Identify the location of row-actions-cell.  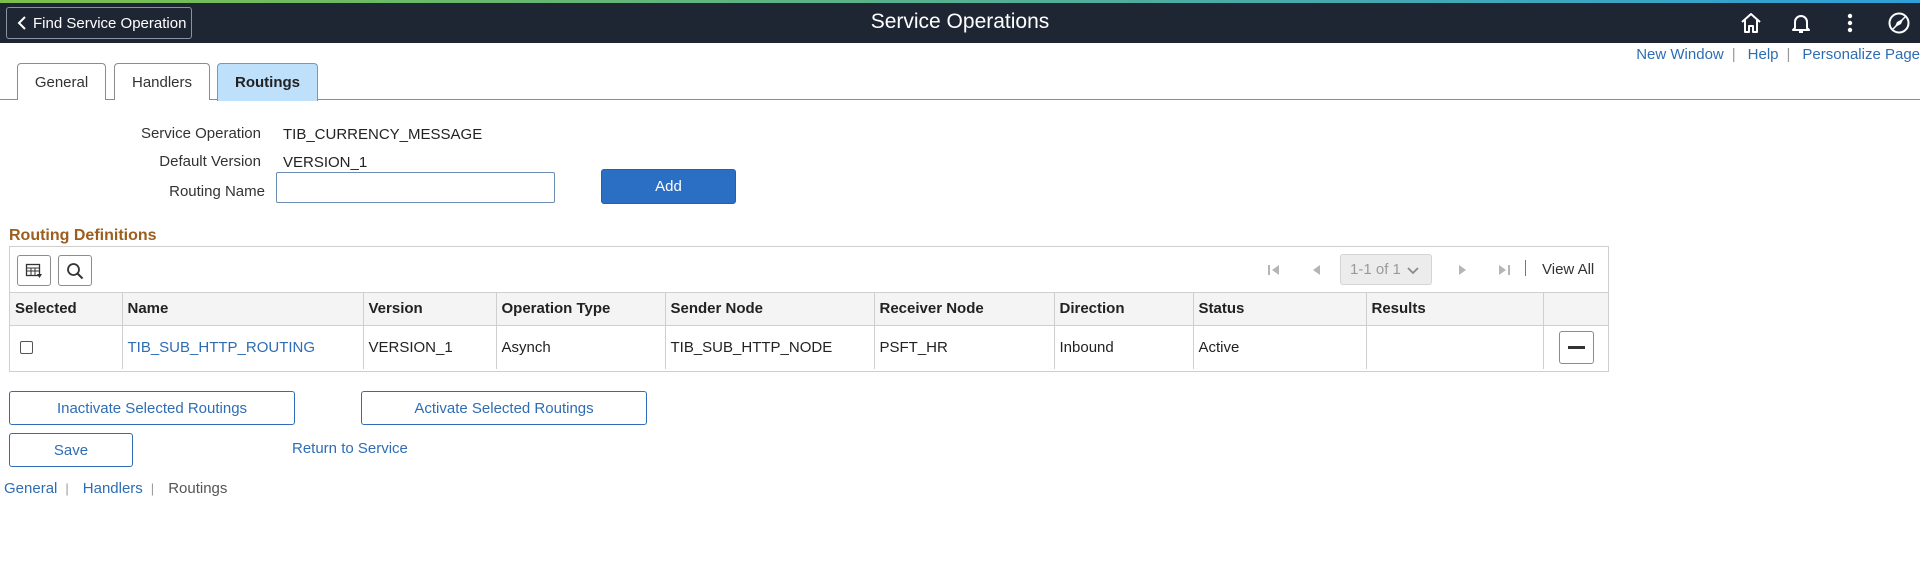
(1575, 347).